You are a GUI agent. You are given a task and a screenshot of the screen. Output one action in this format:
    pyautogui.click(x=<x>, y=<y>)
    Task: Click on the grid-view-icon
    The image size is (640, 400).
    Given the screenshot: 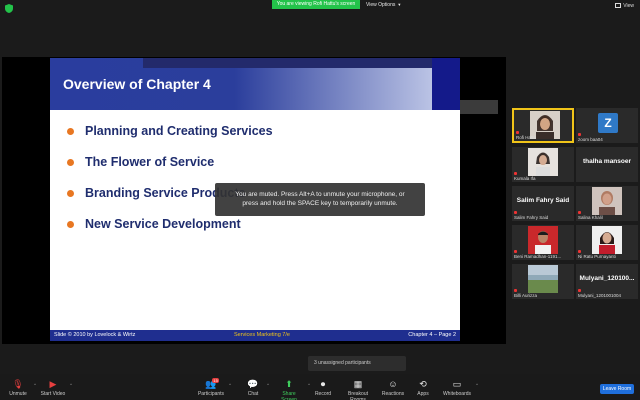 What is the action you would take?
    pyautogui.click(x=618, y=6)
    